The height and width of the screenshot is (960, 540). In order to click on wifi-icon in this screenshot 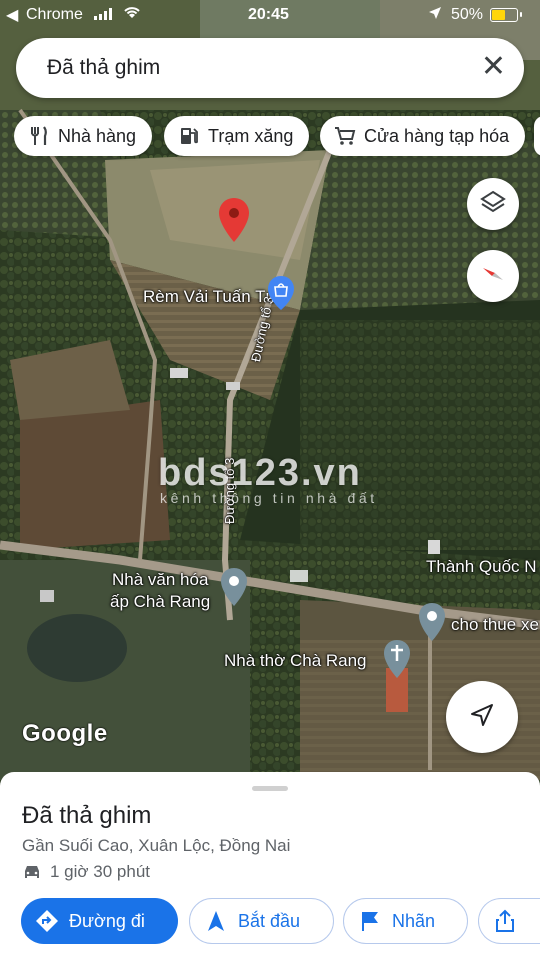, I will do `click(132, 14)`.